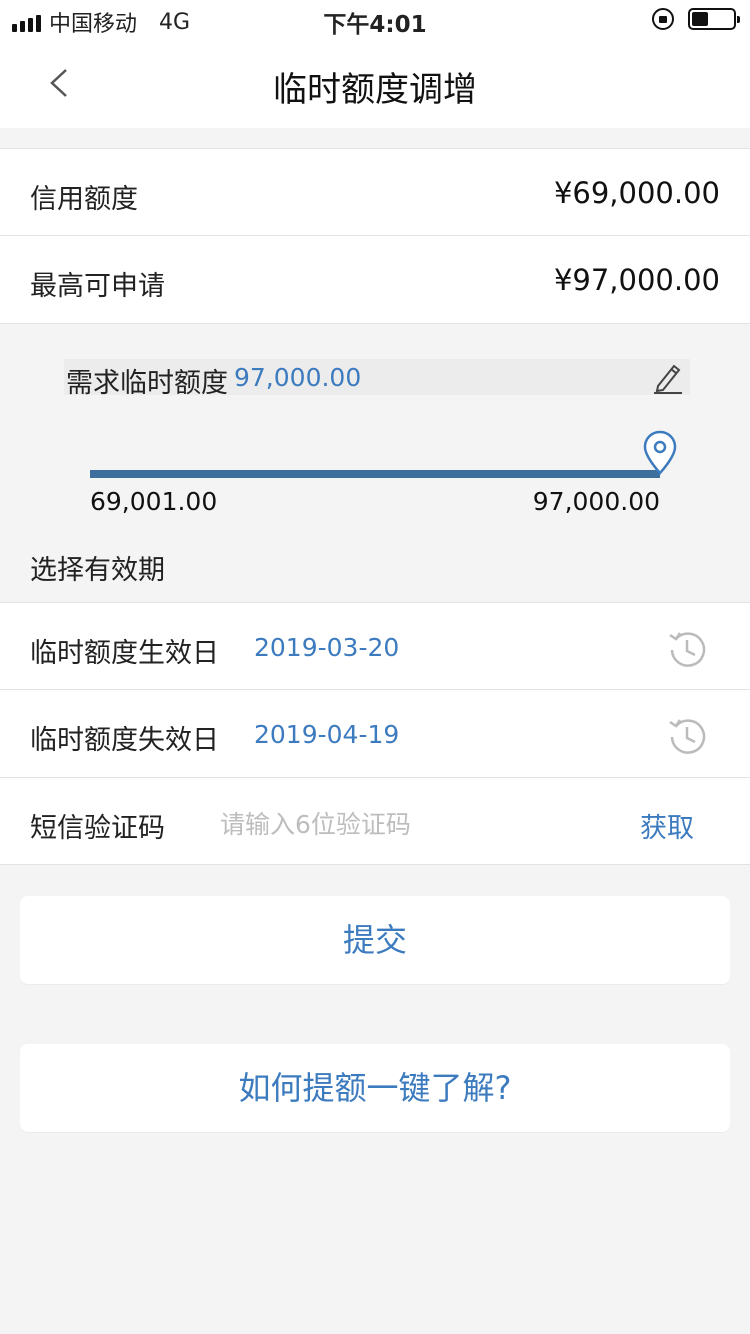 The image size is (750, 1334). Describe the element at coordinates (97, 828) in the screenshot. I see `sms-label: 短信验证码` at that location.